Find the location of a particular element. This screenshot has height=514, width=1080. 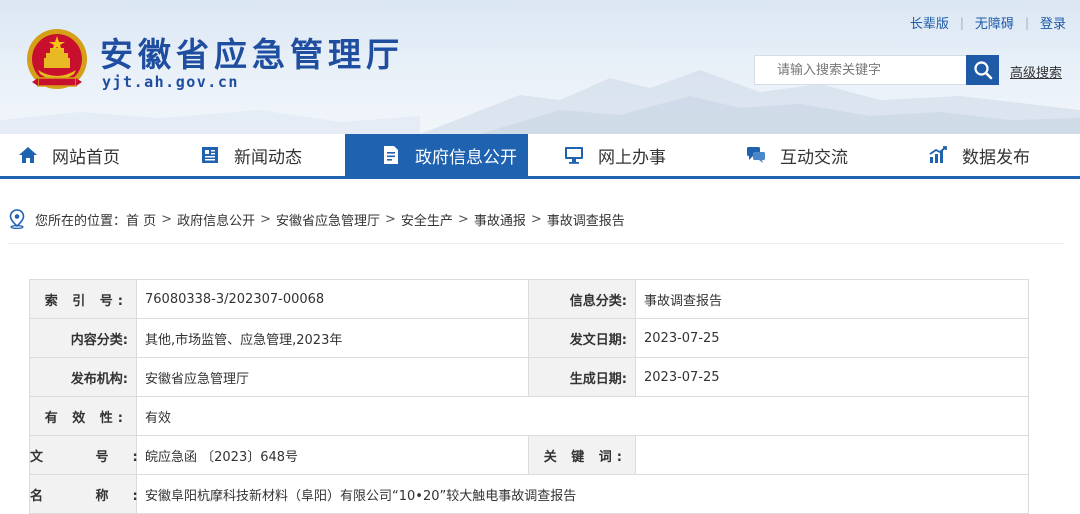

breadcrumb-item-accident-notice: 事故通报 is located at coordinates (500, 219).